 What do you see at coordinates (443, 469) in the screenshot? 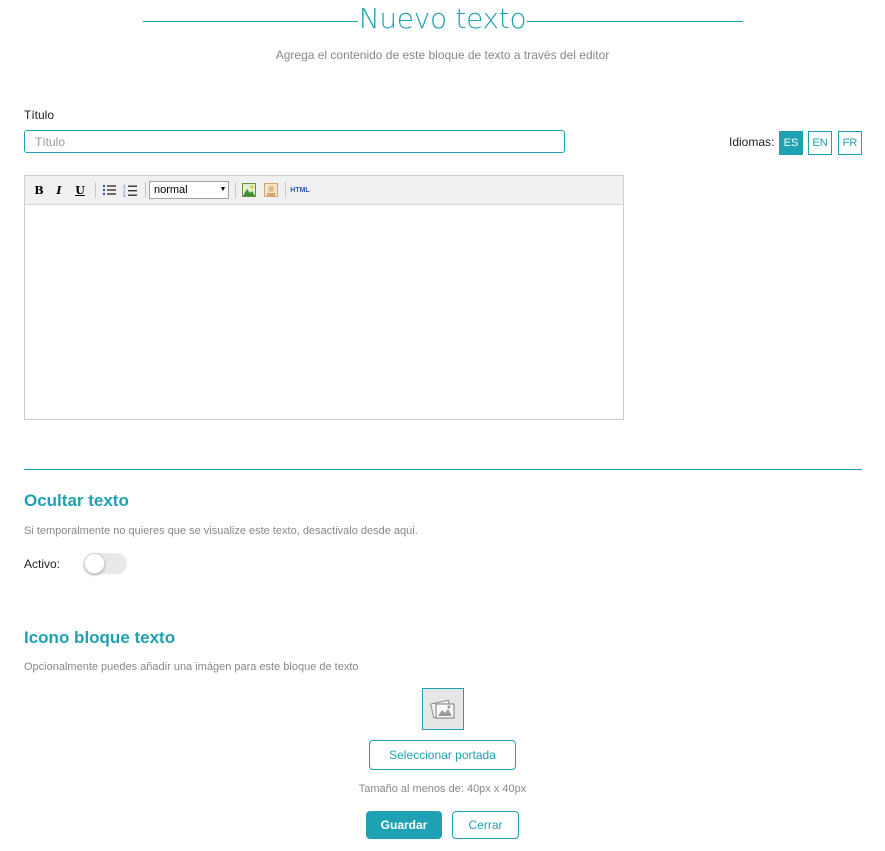
I see `section-divider` at bounding box center [443, 469].